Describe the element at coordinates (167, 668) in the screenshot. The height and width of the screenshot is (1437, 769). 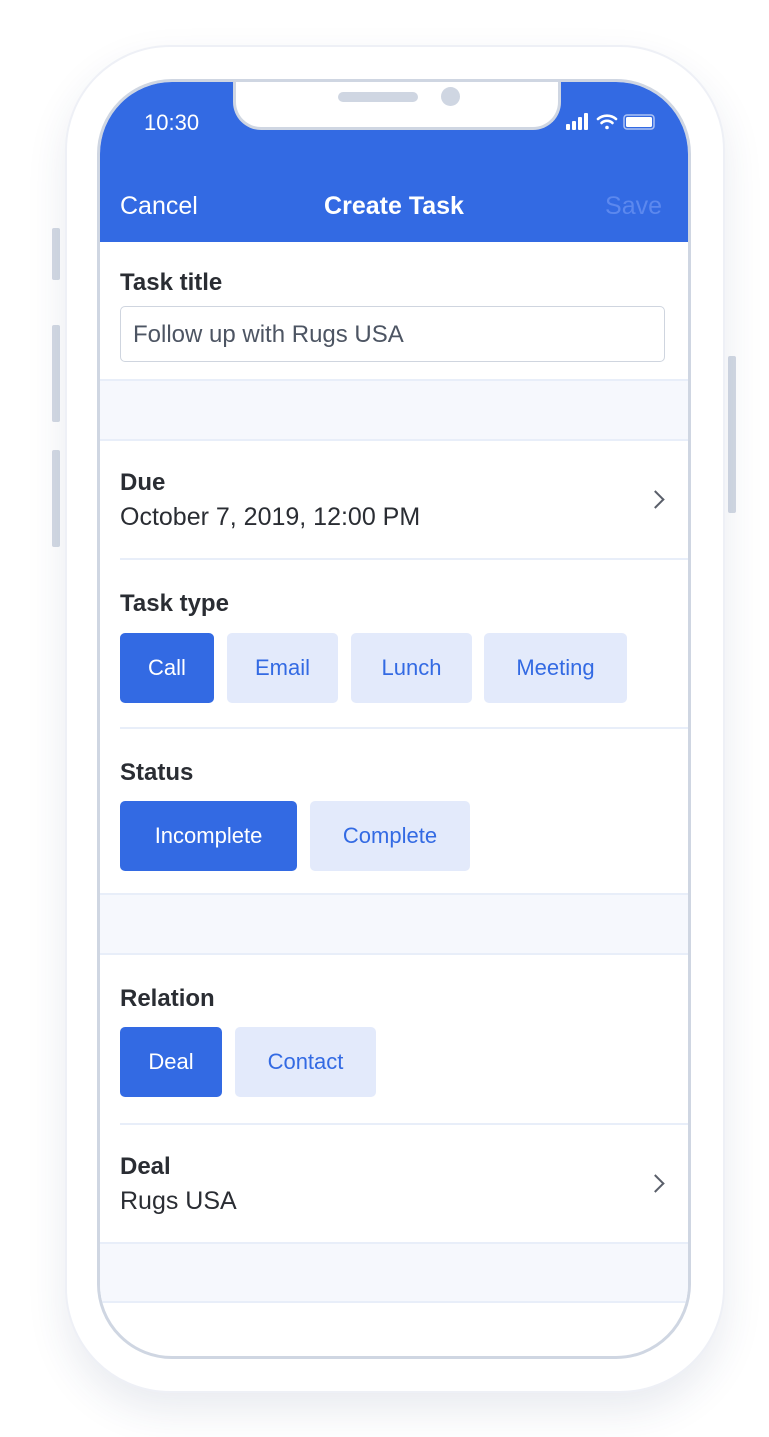
I see `task-type-call: Call` at that location.